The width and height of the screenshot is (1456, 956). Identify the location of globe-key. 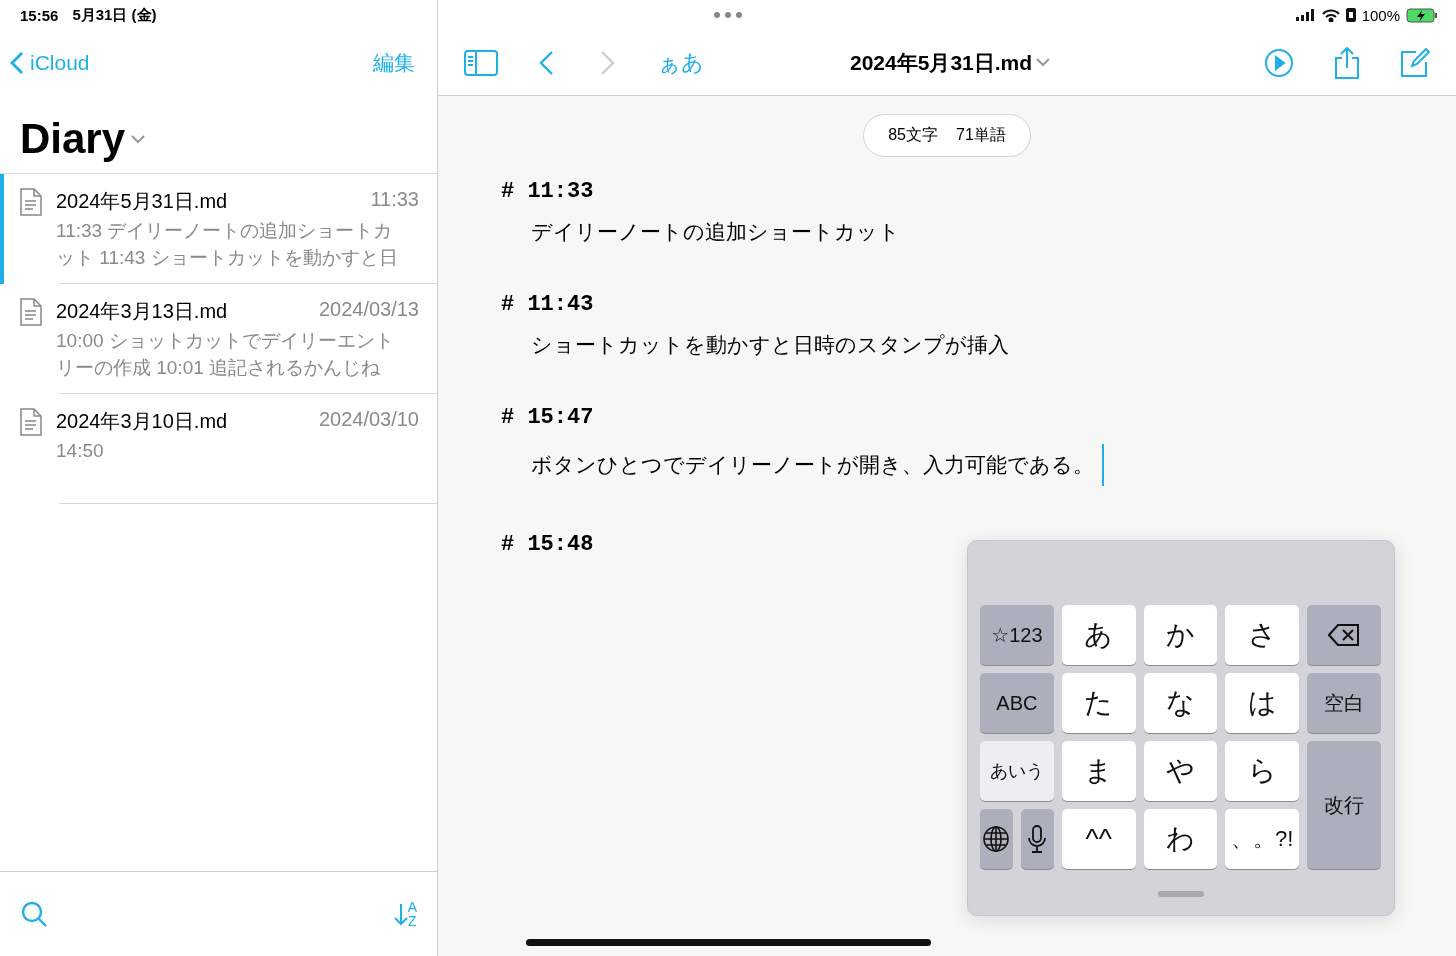
(996, 839).